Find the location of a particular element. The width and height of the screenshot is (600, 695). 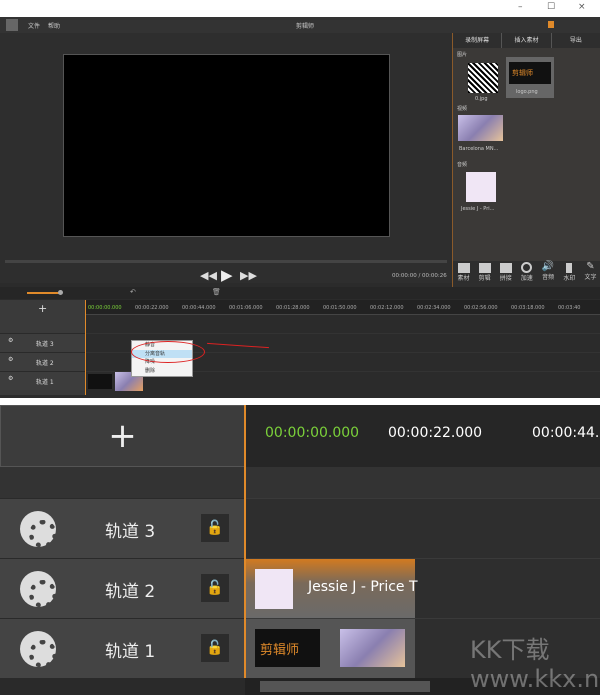

zoom-slider-handle is located at coordinates (60, 292).